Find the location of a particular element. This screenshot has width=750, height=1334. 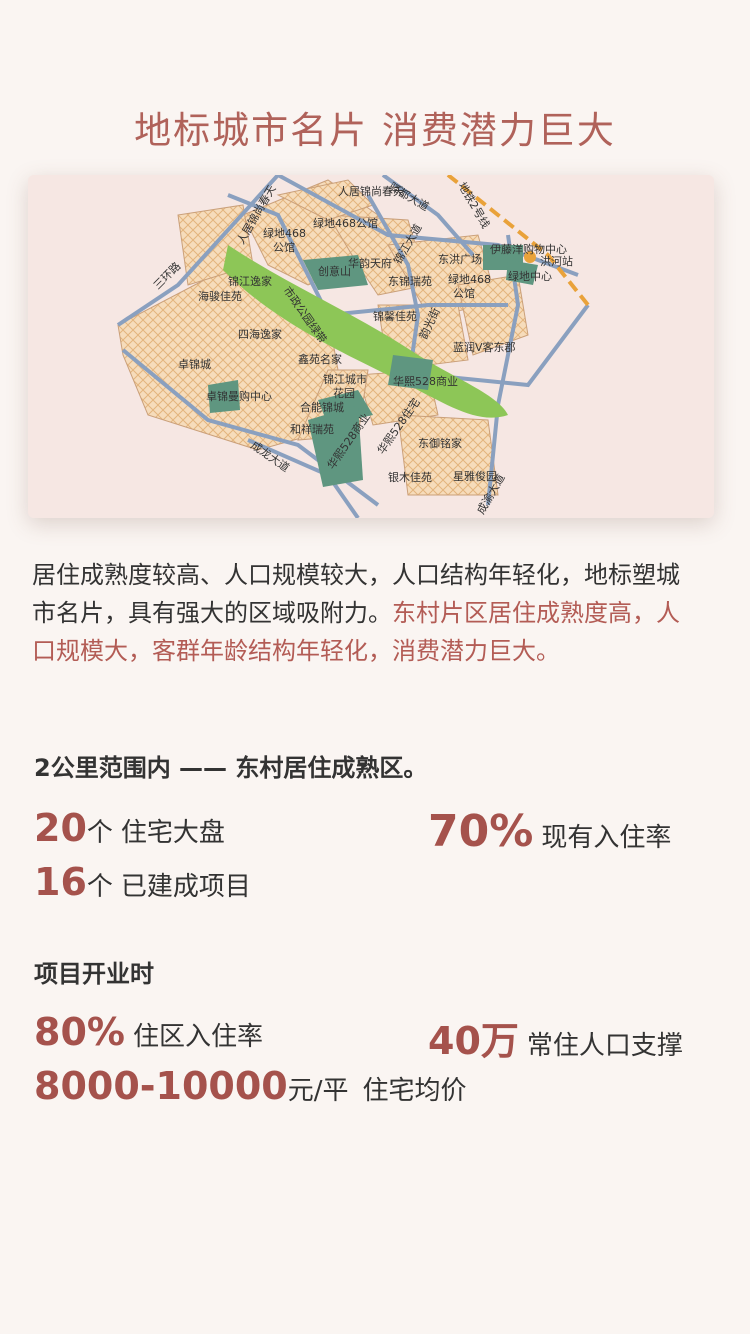

stat-number: 16 is located at coordinates (60, 882).